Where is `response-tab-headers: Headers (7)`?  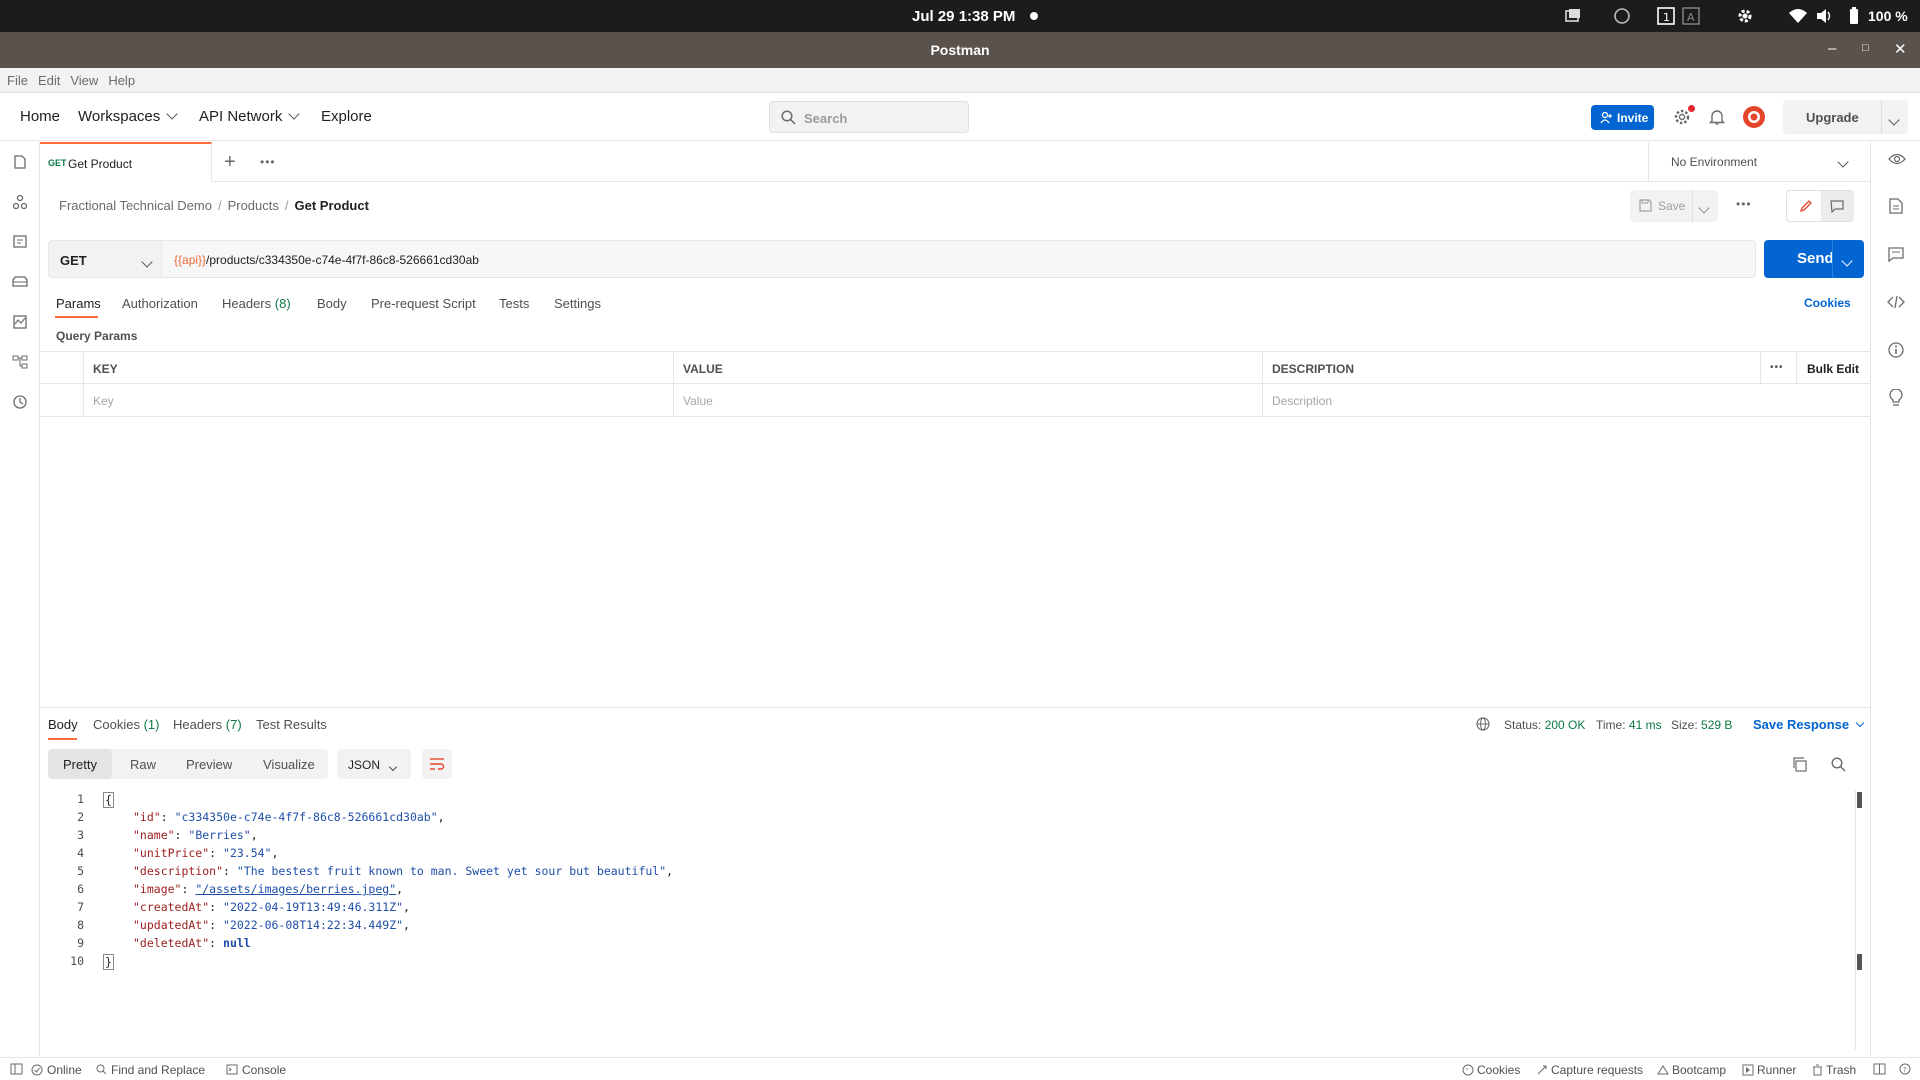
response-tab-headers: Headers (7) is located at coordinates (207, 724).